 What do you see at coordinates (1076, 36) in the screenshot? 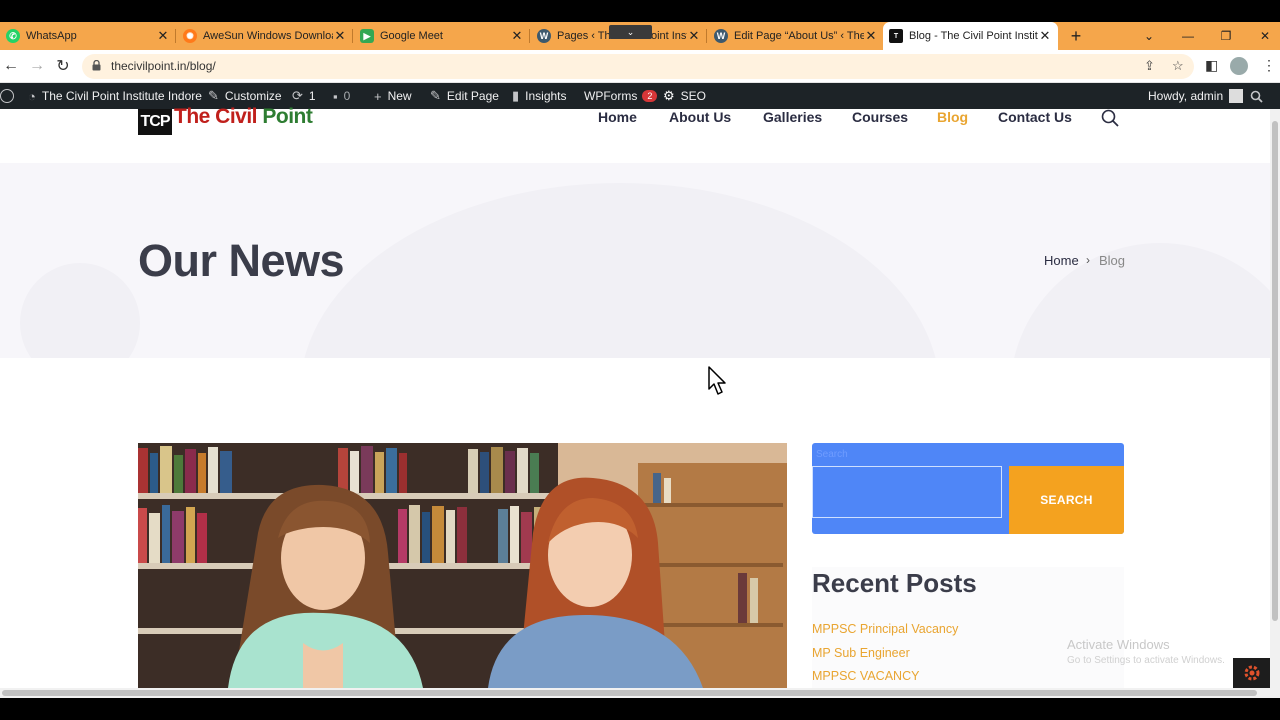
I see `new-tab-button: +` at bounding box center [1076, 36].